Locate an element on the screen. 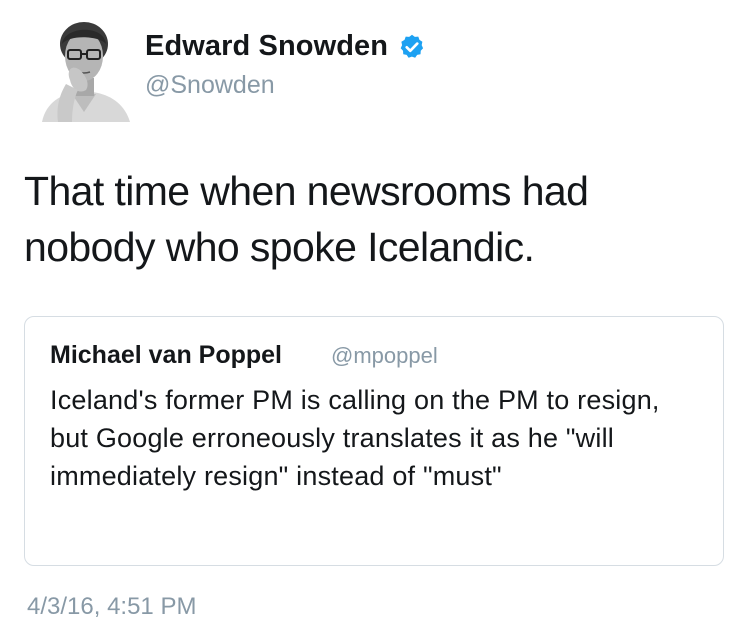 The height and width of the screenshot is (640, 750). avatar is located at coordinates (84, 68).